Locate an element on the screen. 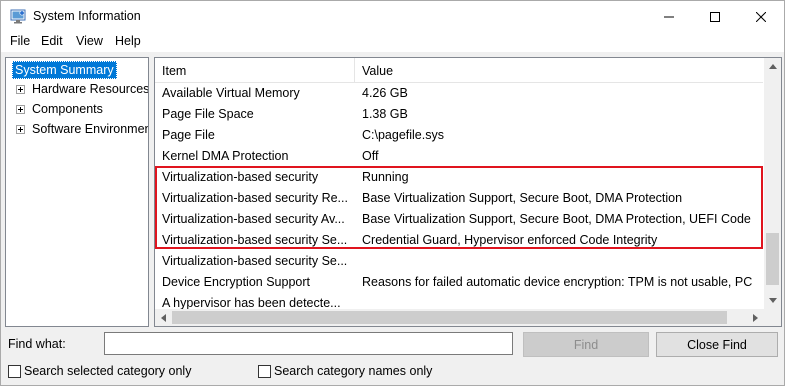  tree-item-label: Components is located at coordinates (67, 109).